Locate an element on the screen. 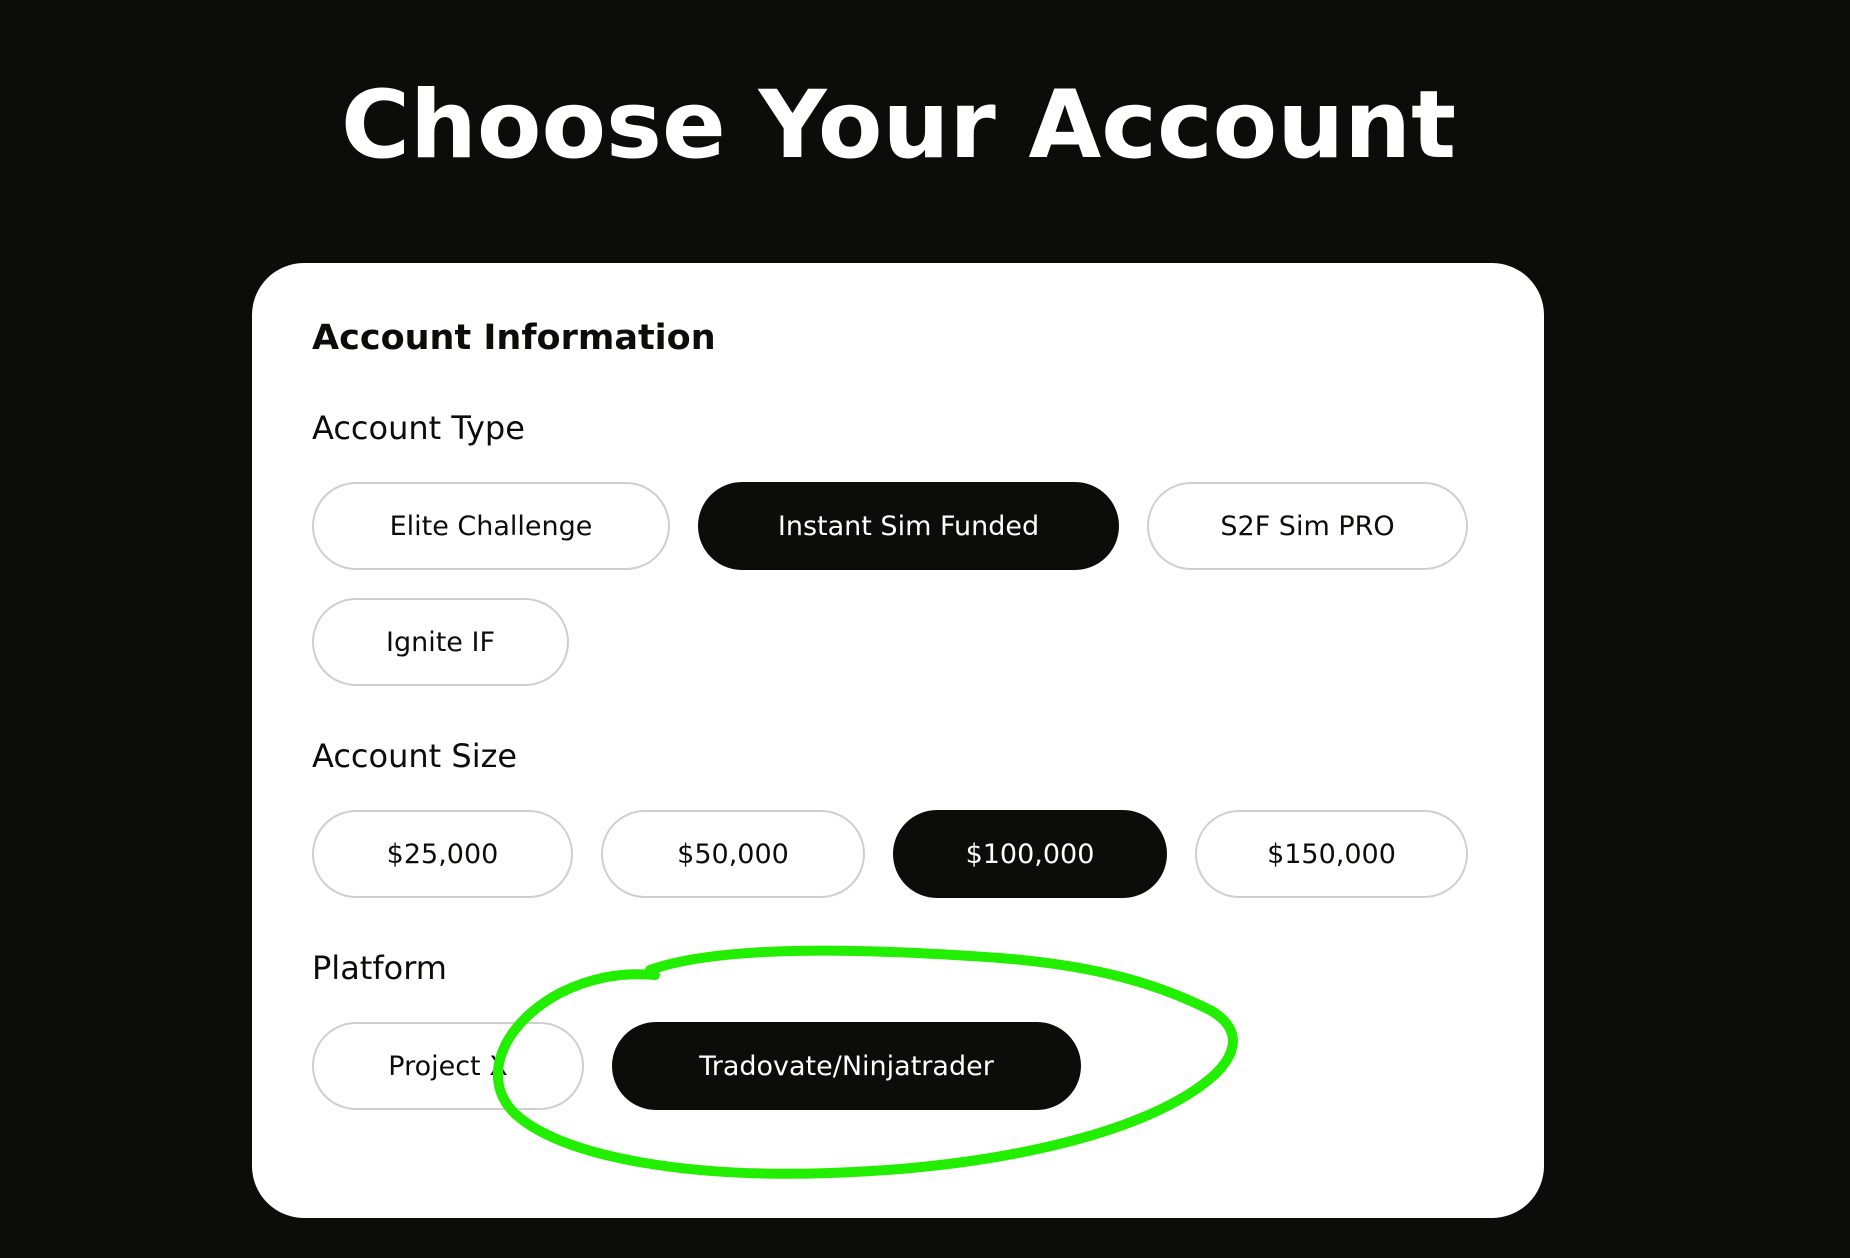  option-label: Elite Challenge is located at coordinates (491, 526).